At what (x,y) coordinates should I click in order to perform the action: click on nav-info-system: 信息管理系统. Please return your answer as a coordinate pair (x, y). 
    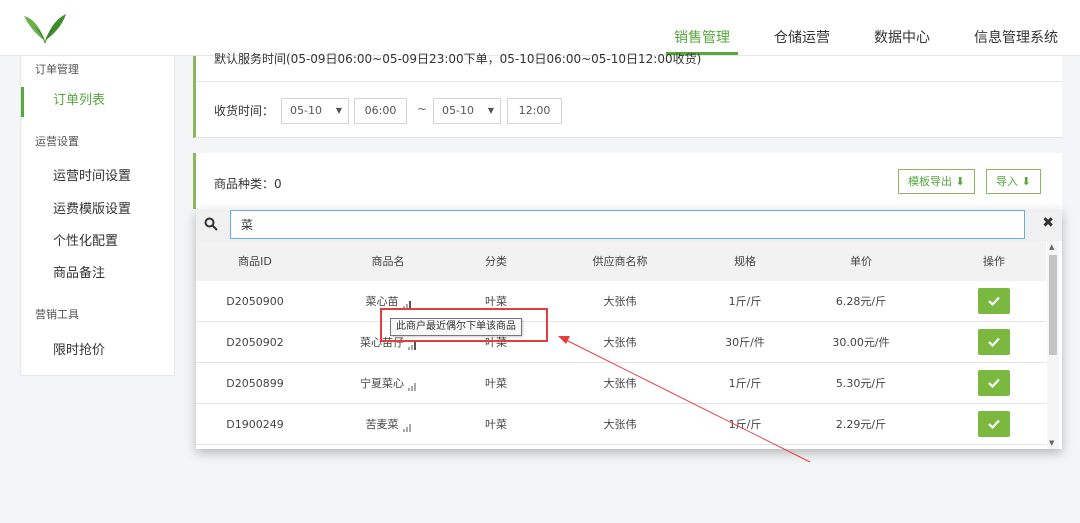
    Looking at the image, I should click on (1016, 28).